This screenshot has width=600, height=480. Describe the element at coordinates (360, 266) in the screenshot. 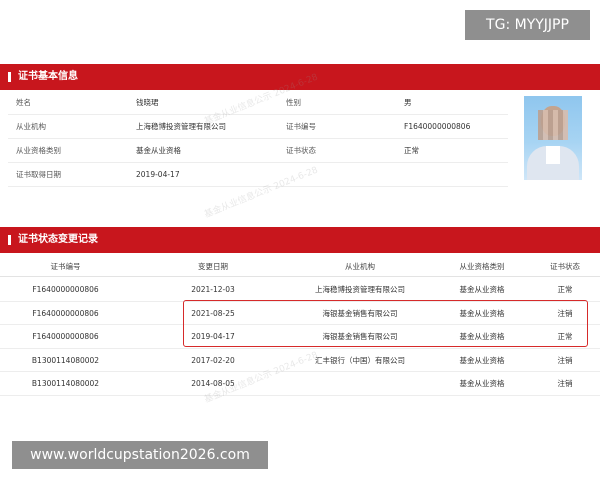

I see `col-institution: 从业机构` at that location.